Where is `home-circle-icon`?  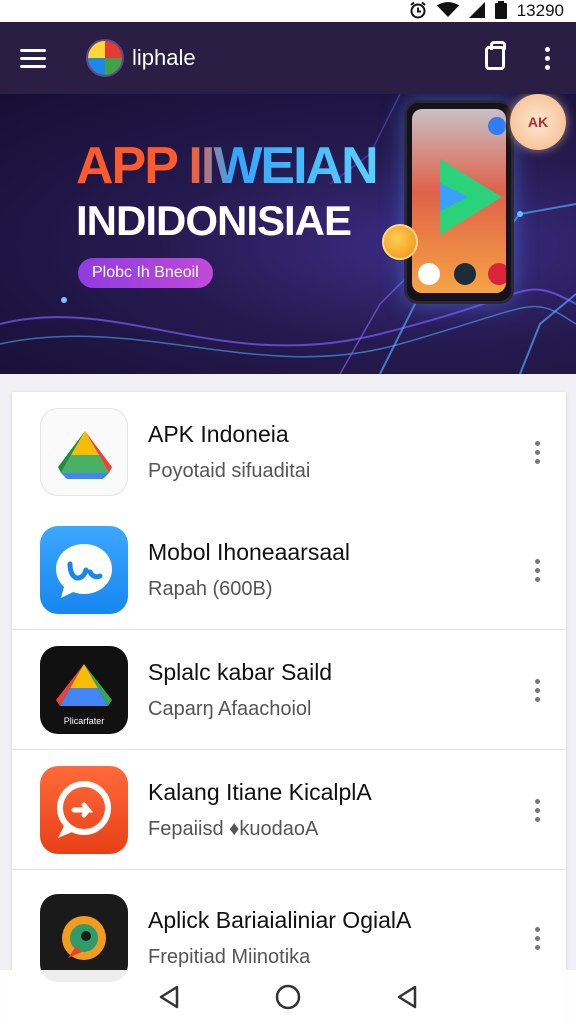 home-circle-icon is located at coordinates (288, 997).